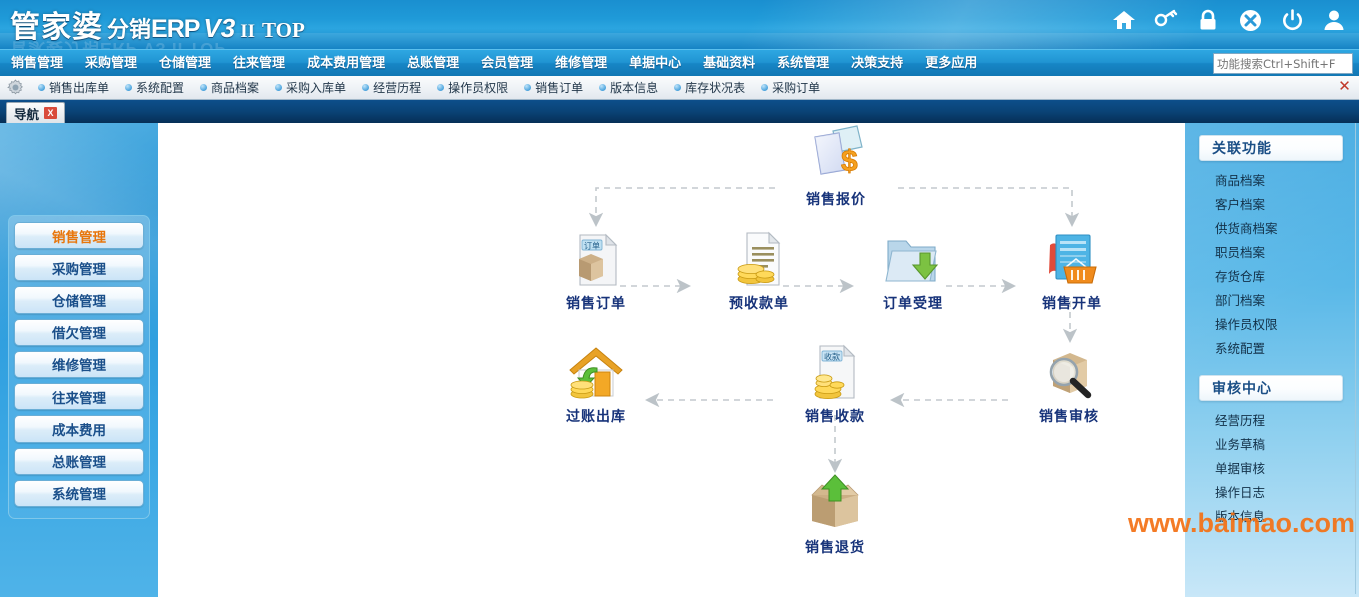 This screenshot has width=1359, height=597. I want to click on close-circle-icon, so click(1250, 20).